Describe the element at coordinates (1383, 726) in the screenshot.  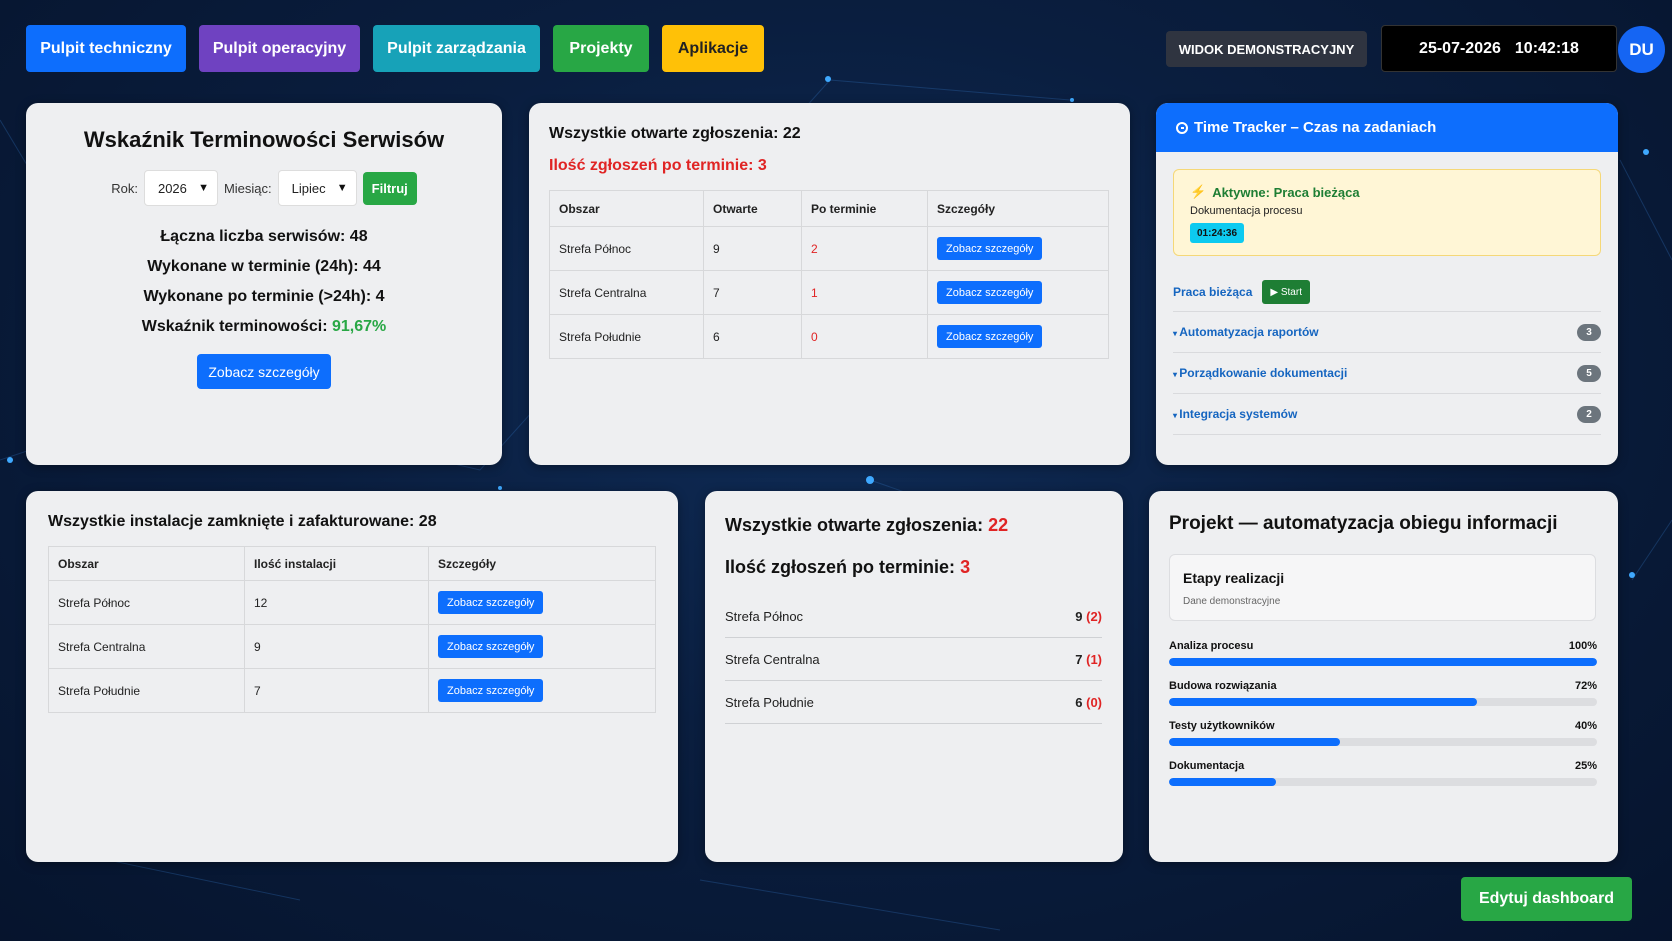
I see `stage-label: Testy użytkowników 40%` at that location.